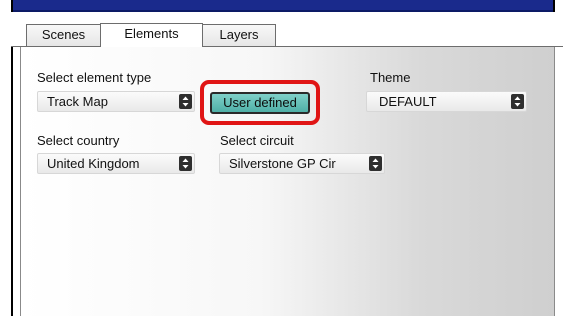 The image size is (566, 316). What do you see at coordinates (239, 35) in the screenshot?
I see `tab-layers: Layers` at bounding box center [239, 35].